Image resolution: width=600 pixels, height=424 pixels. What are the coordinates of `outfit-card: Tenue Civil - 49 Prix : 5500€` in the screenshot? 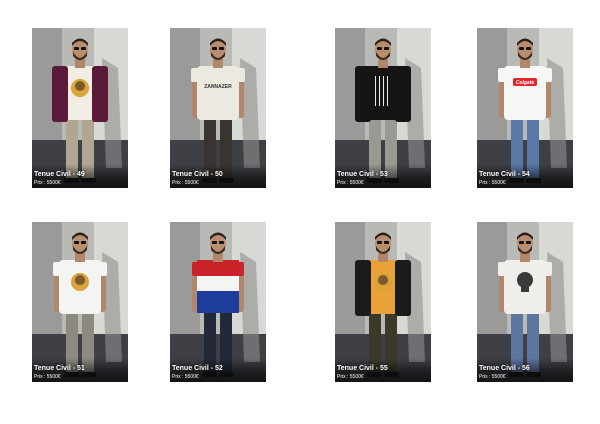 It's located at (80, 108).